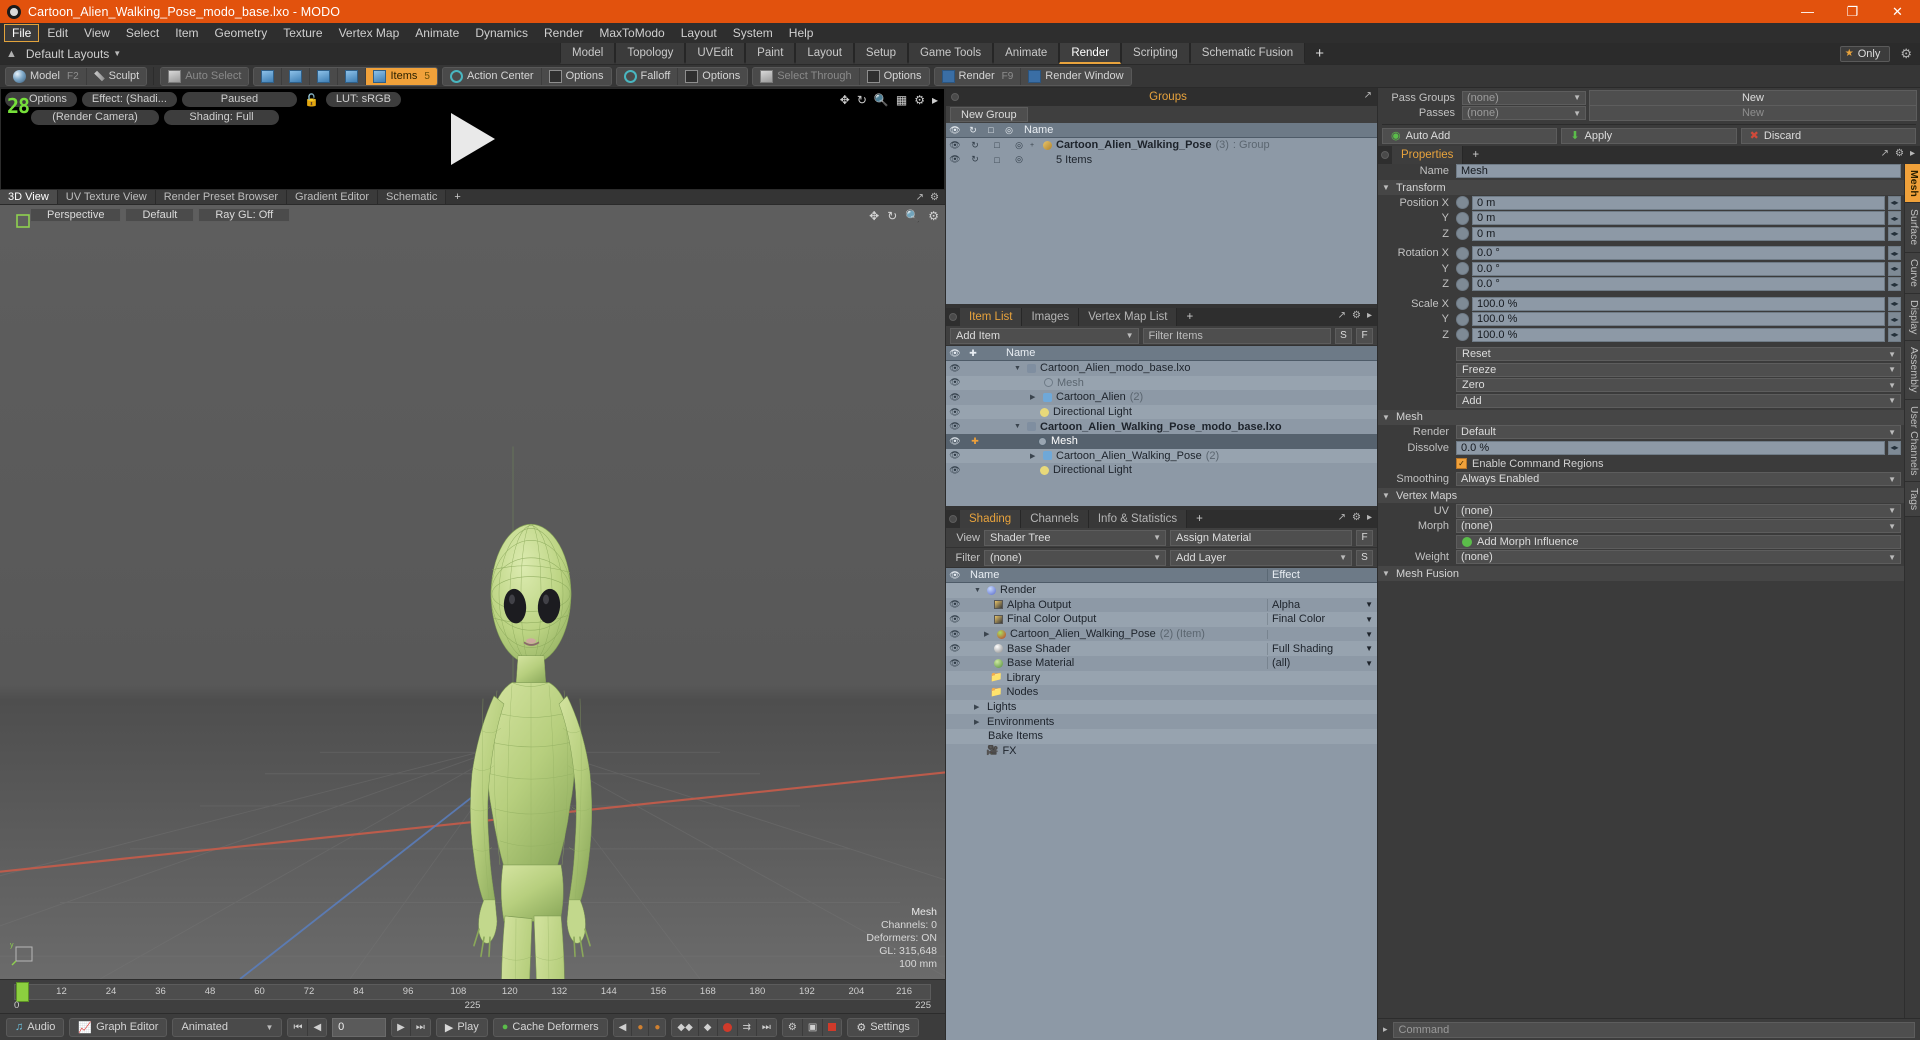  Describe the element at coordinates (1678, 284) in the screenshot. I see `rotation-z-field: 0.0 °` at that location.